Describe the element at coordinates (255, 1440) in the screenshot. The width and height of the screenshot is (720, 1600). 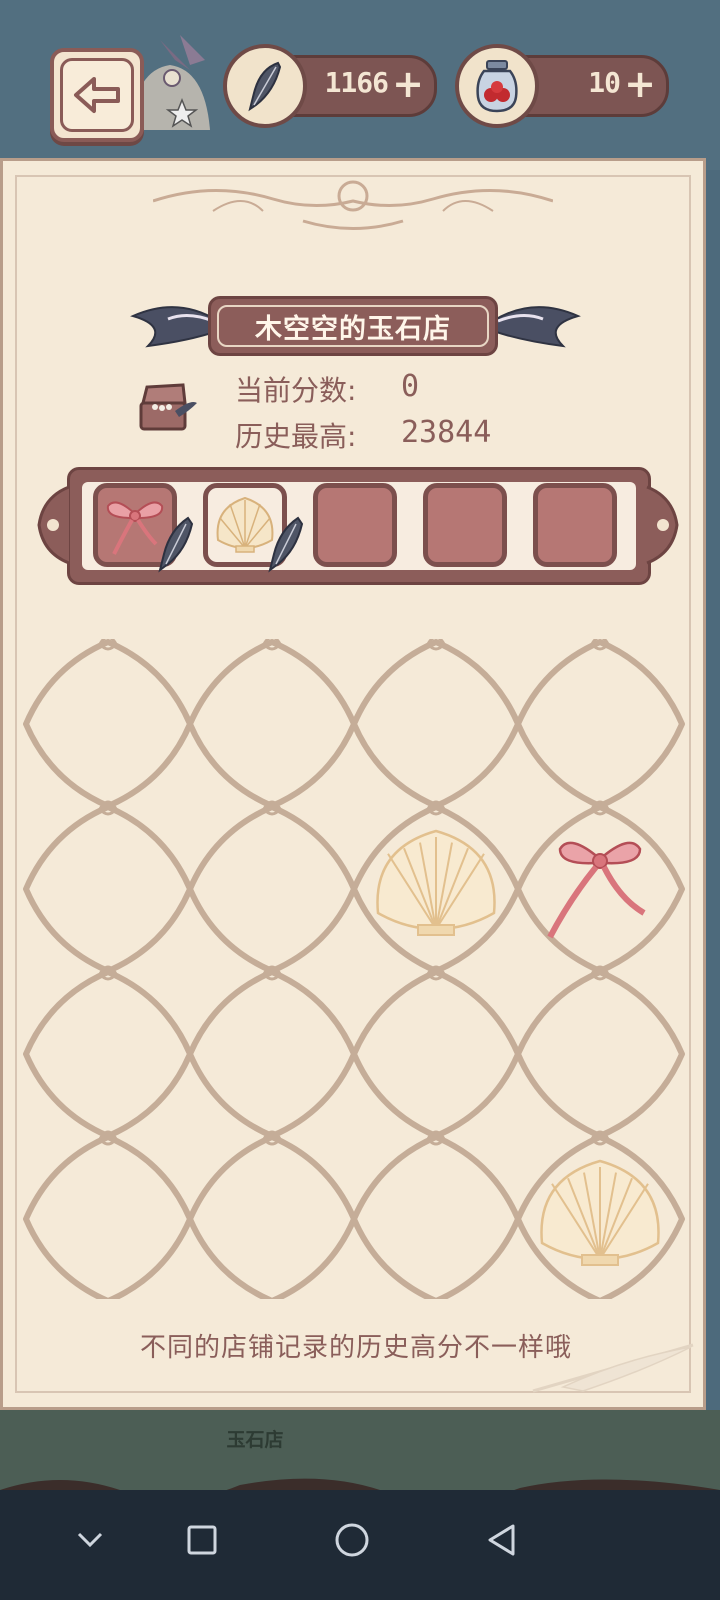
I see `shop-sign: 玉石店` at that location.